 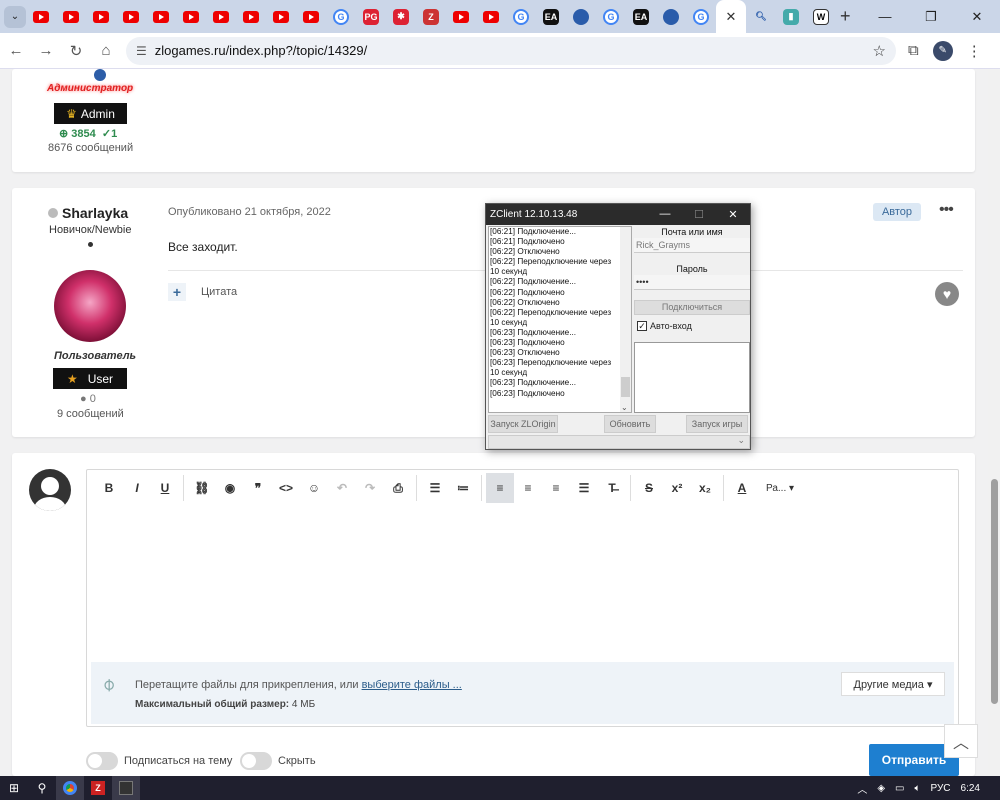 What do you see at coordinates (692, 307) in the screenshot?
I see `connect-button: Подключиться` at bounding box center [692, 307].